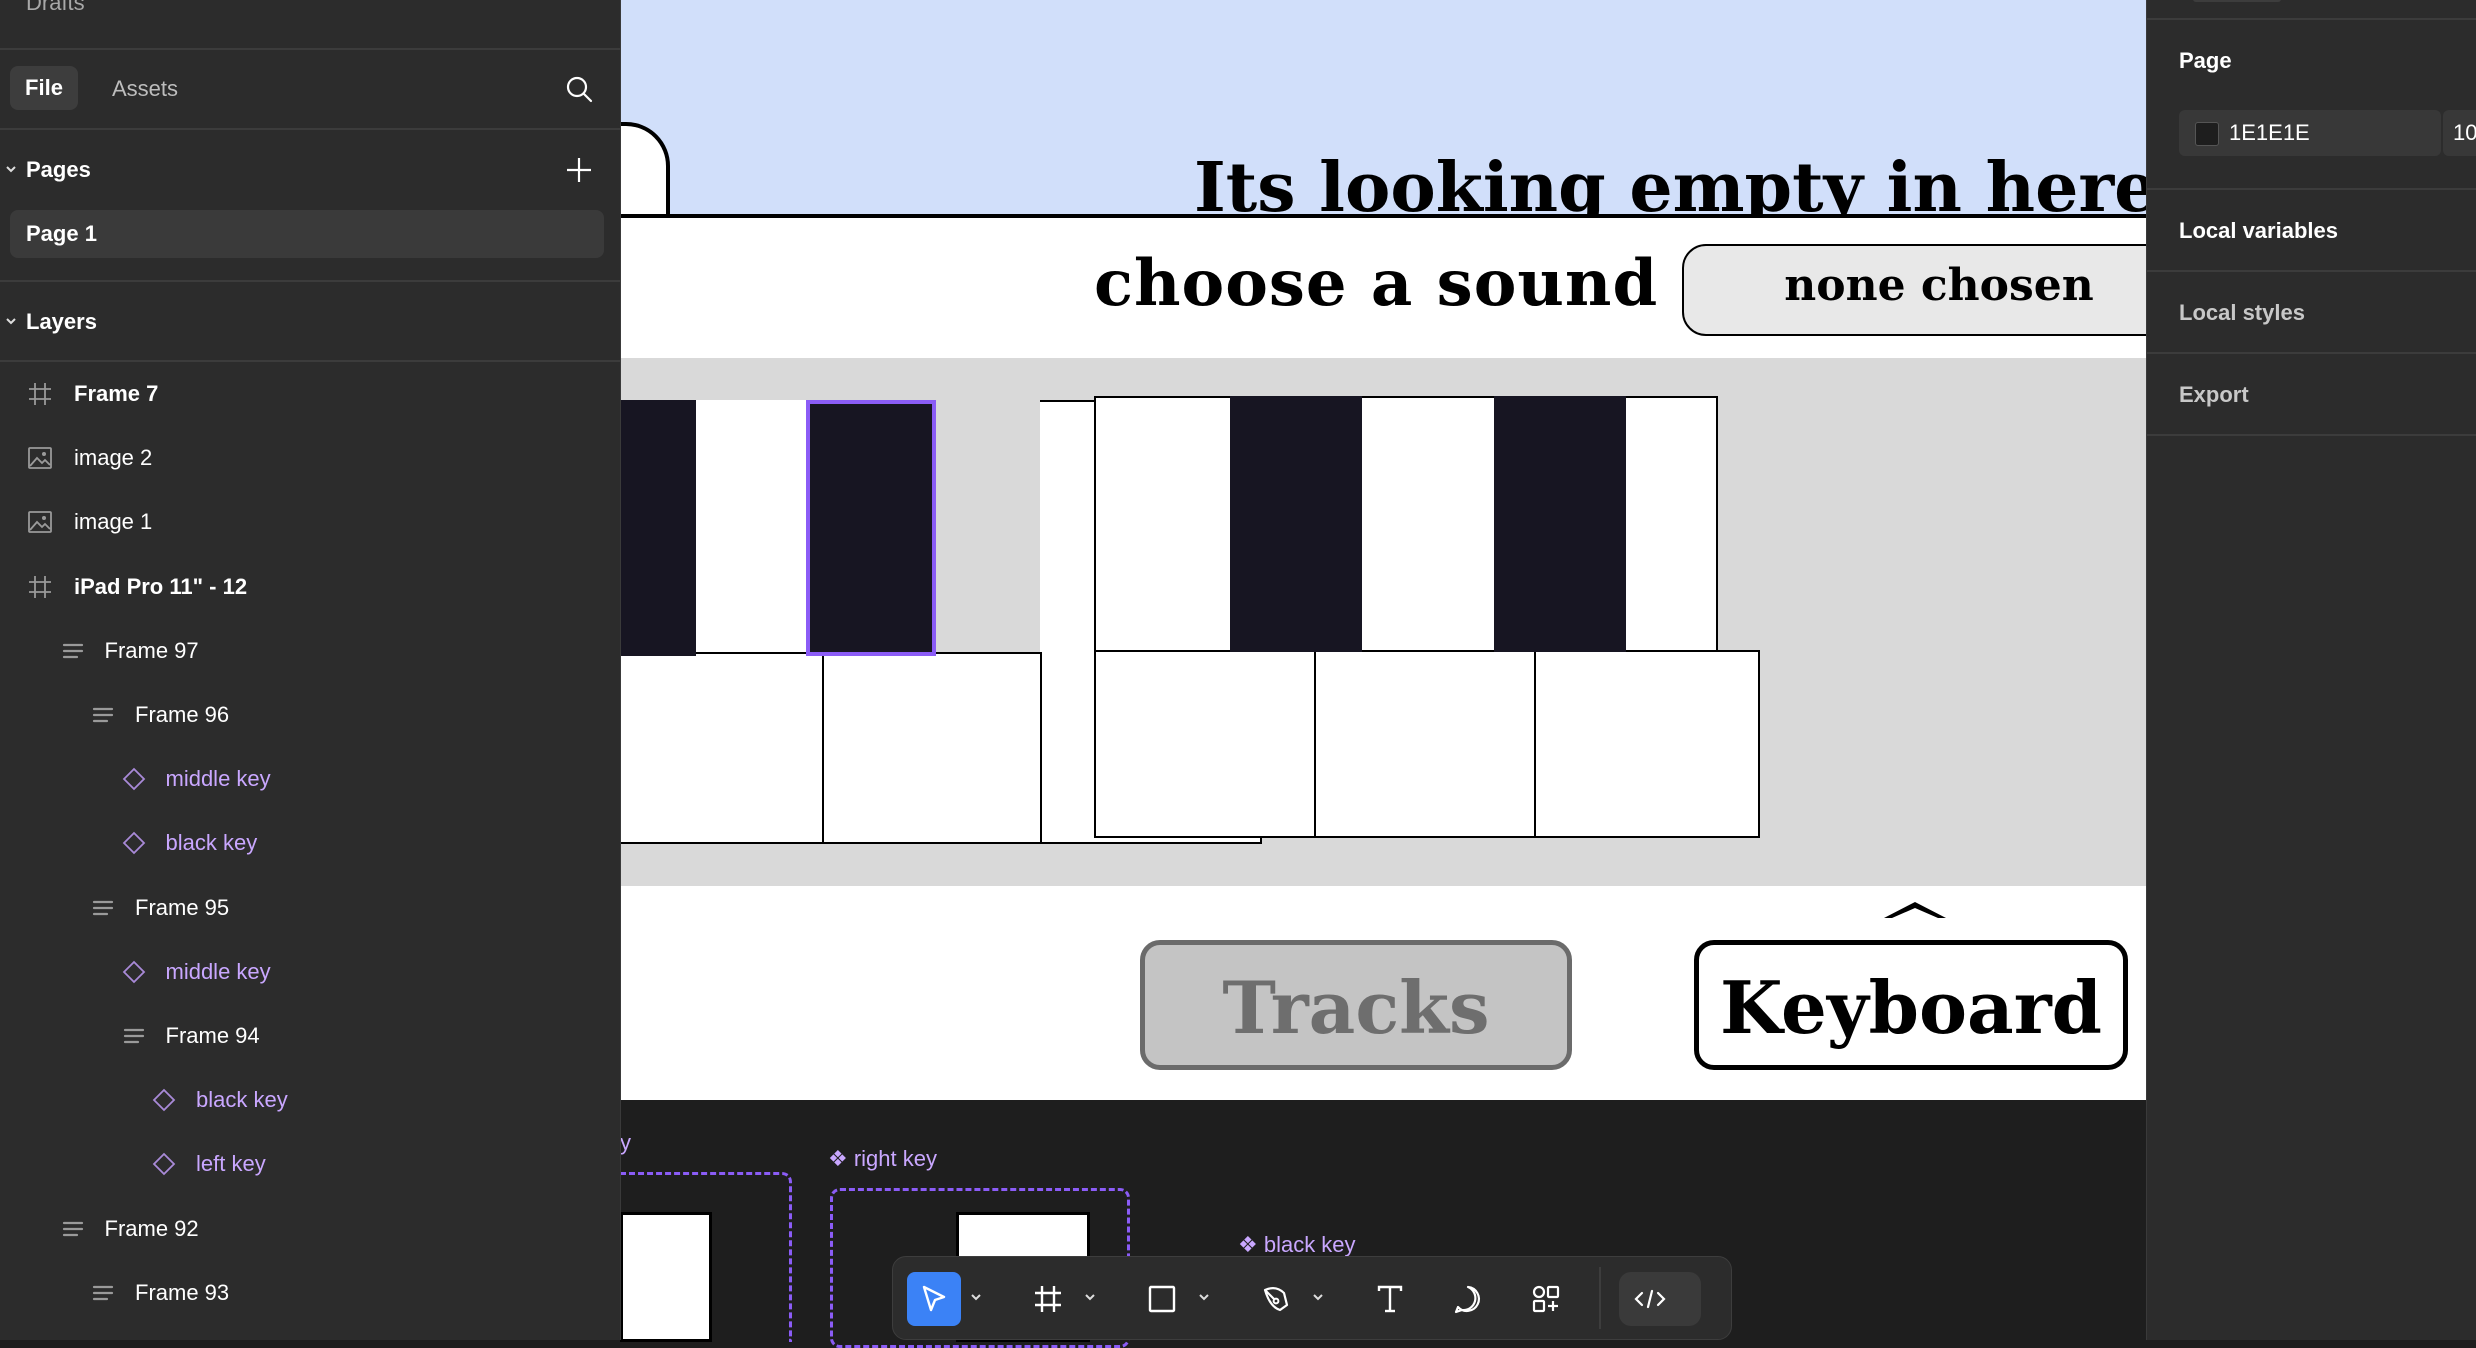  Describe the element at coordinates (1600, 1298) in the screenshot. I see `toolbar-divider` at that location.